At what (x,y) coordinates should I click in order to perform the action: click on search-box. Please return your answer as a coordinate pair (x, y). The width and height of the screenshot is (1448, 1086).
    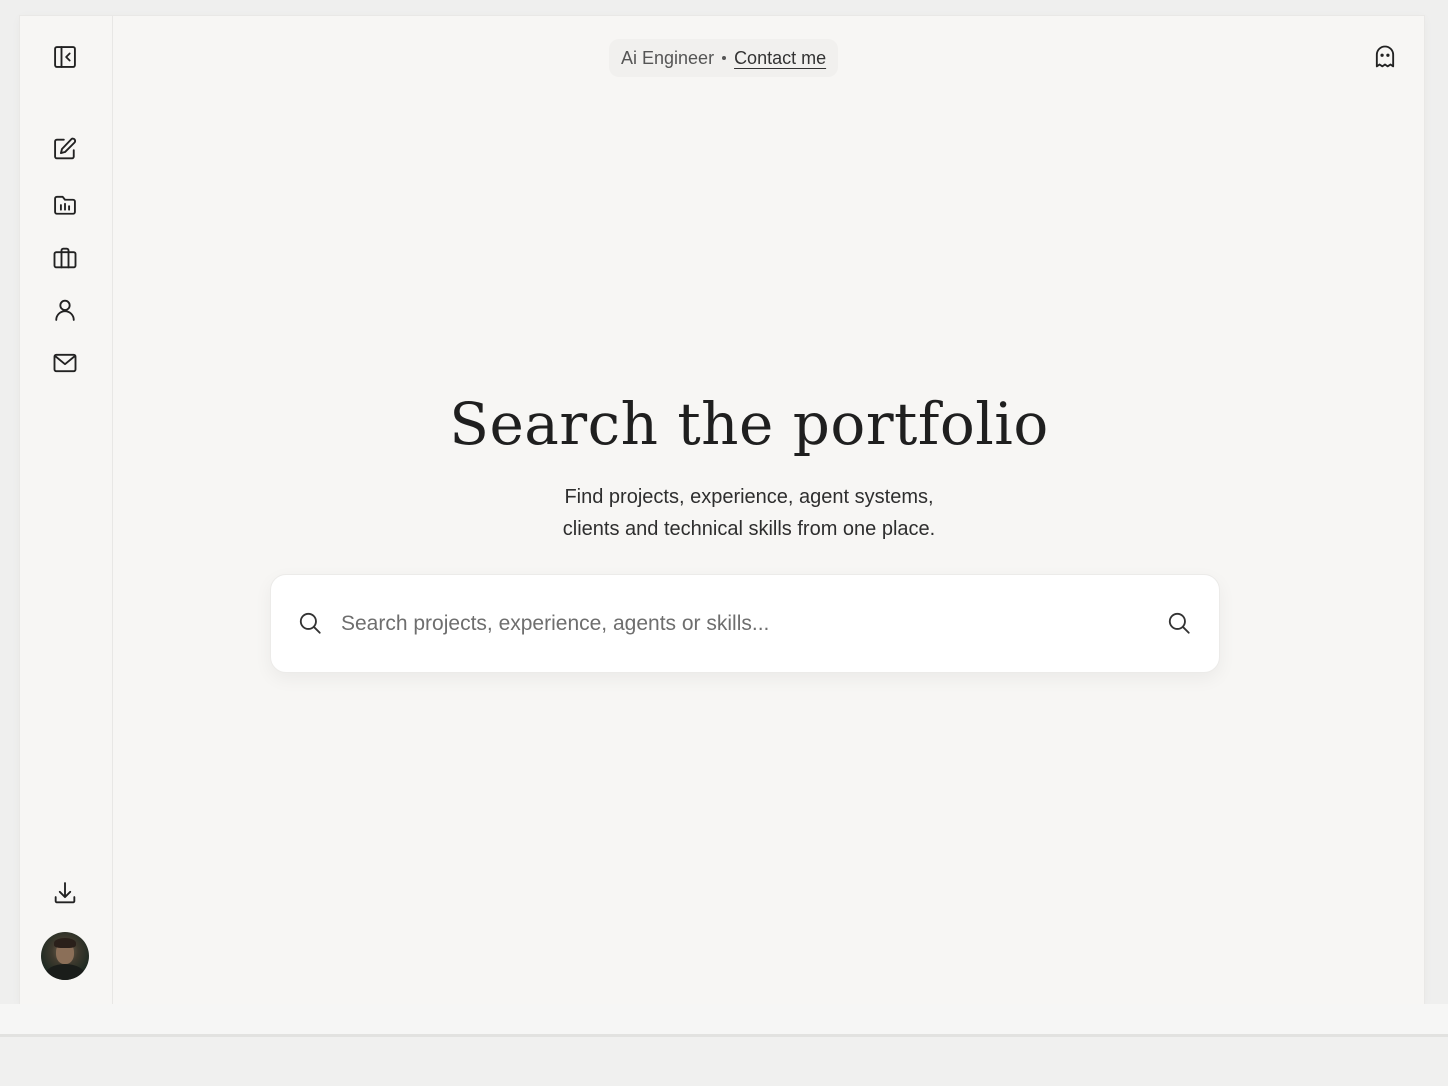
    Looking at the image, I should click on (745, 623).